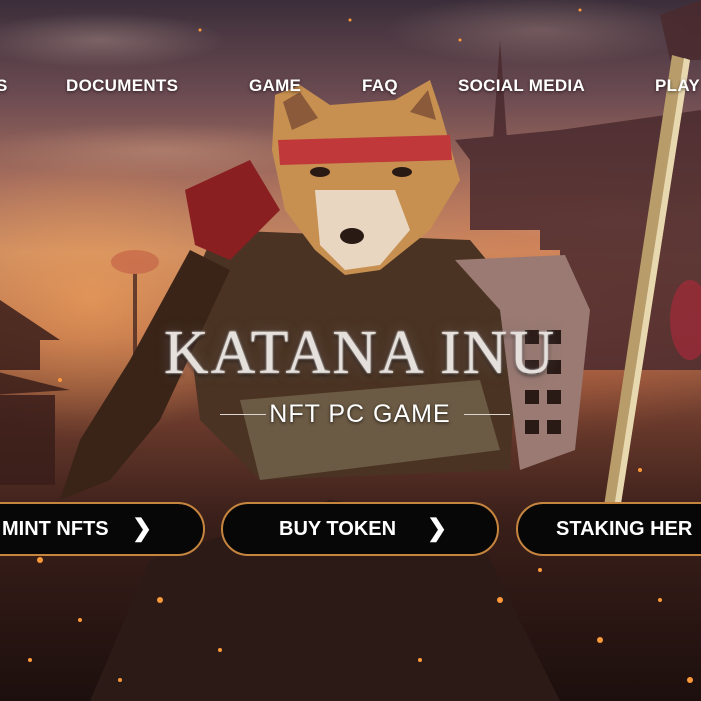 This screenshot has height=701, width=701. I want to click on top-navigation: S DOCUMENTS GAME FAQ SOCIAL MEDIA PLAY, so click(350, 88).